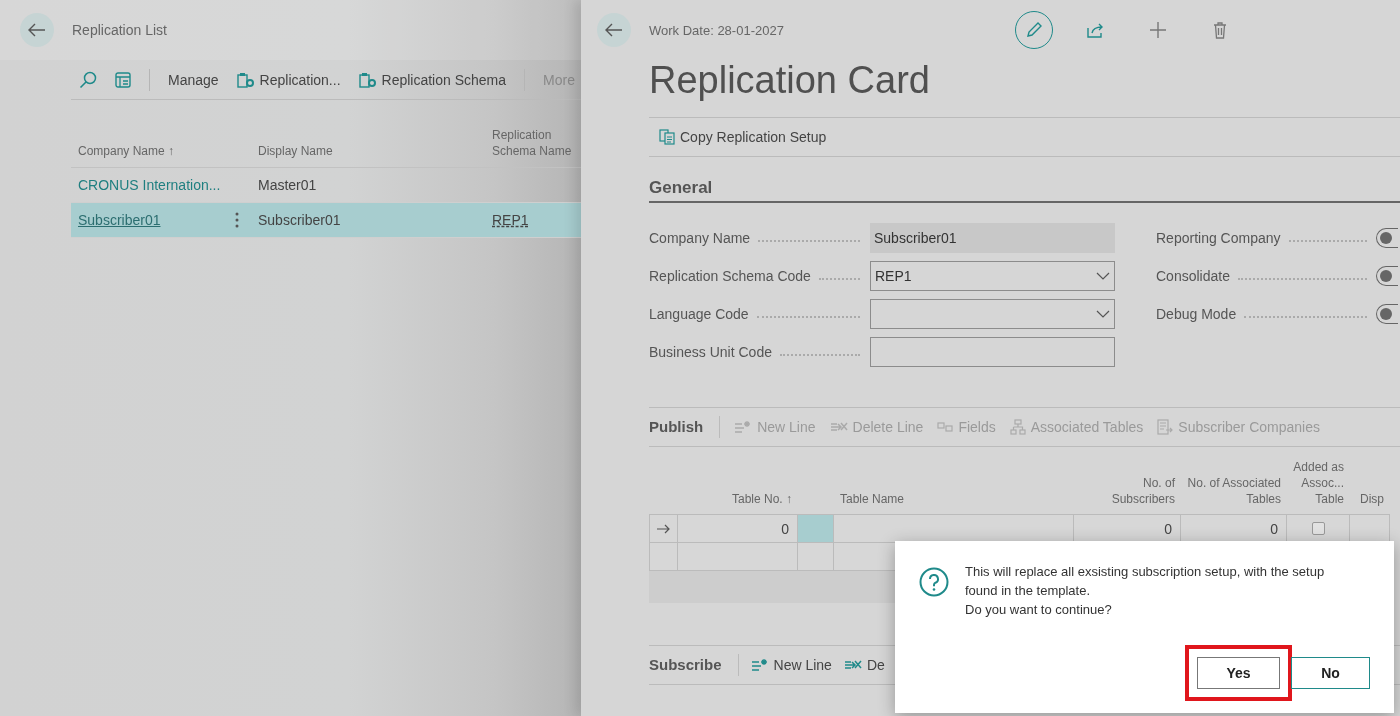 The height and width of the screenshot is (716, 1400). Describe the element at coordinates (119, 220) in the screenshot. I see `company-link: Subscriber01` at that location.